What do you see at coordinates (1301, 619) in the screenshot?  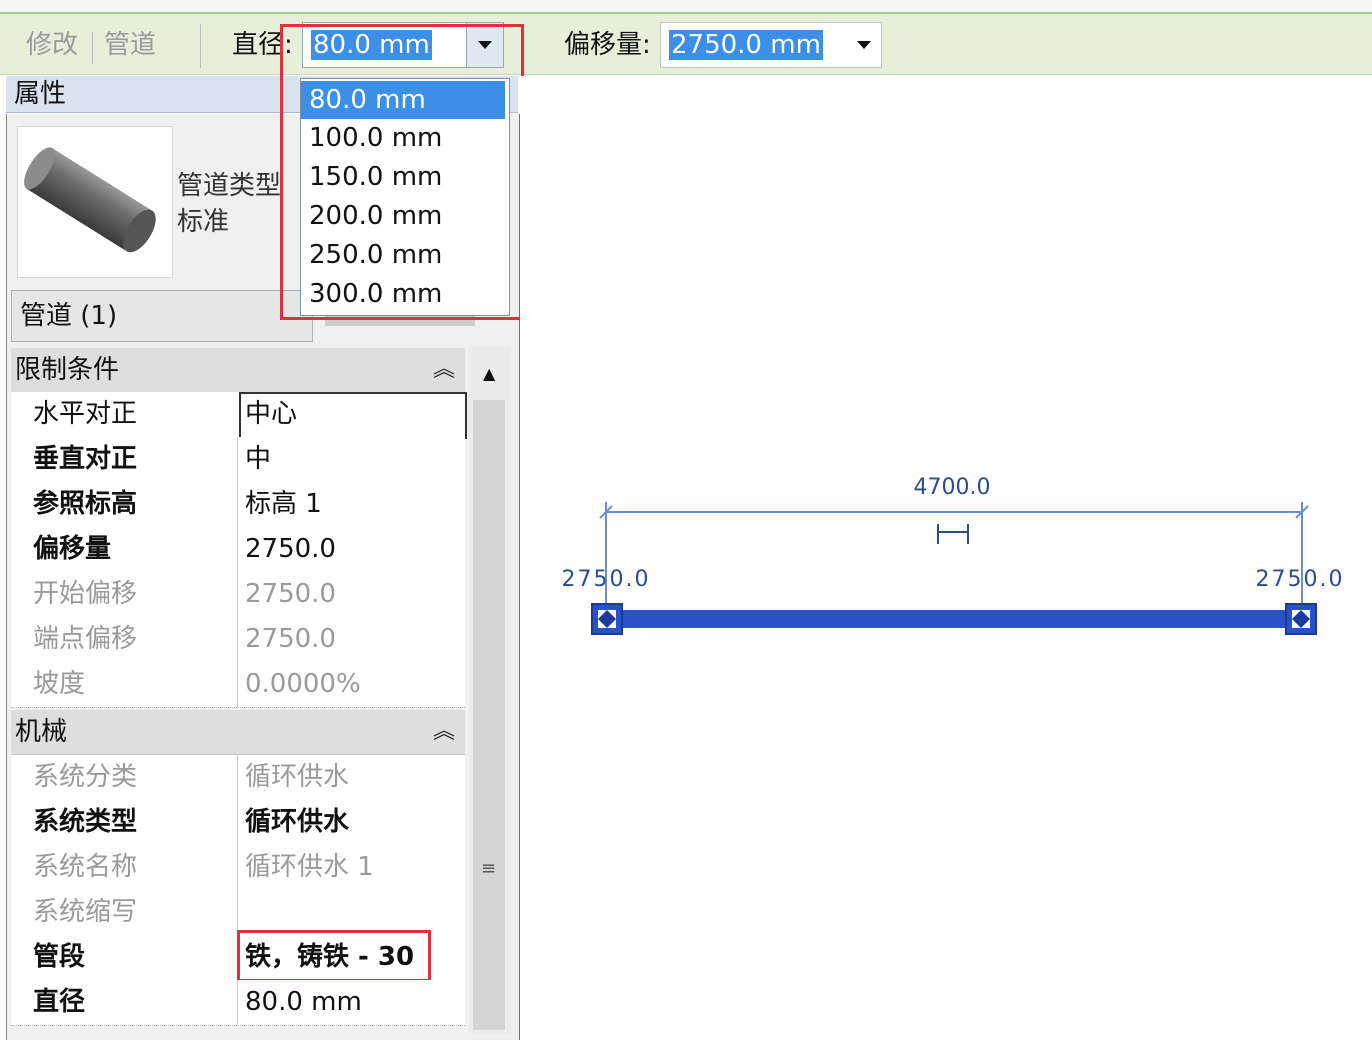 I see `pipe-end-grip` at bounding box center [1301, 619].